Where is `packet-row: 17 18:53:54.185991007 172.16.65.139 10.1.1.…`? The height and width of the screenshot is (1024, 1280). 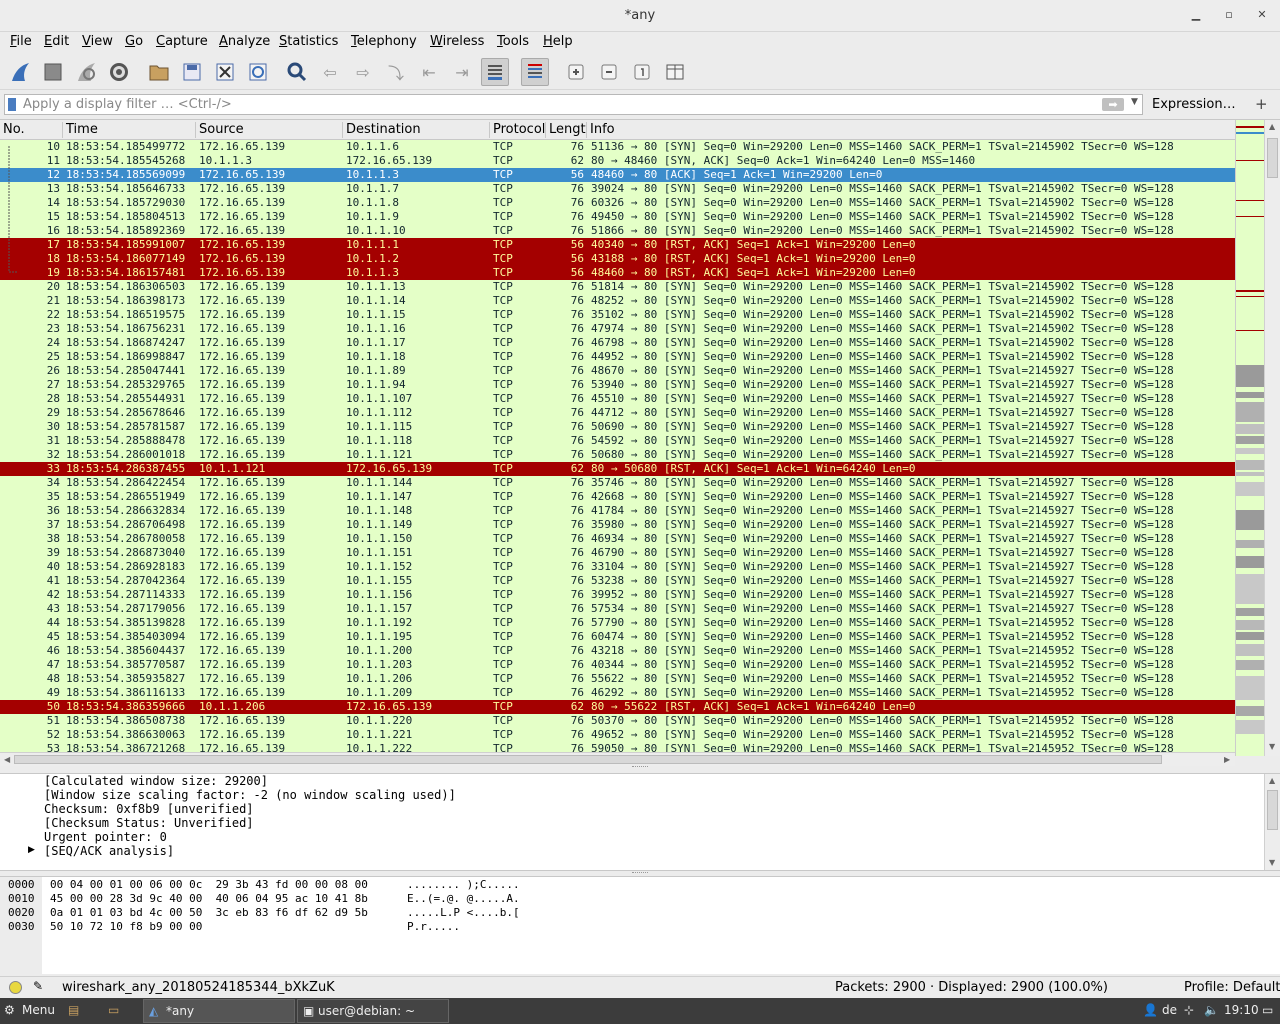
packet-row: 17 18:53:54.185991007 172.16.65.139 10.1.1.… is located at coordinates (617, 245).